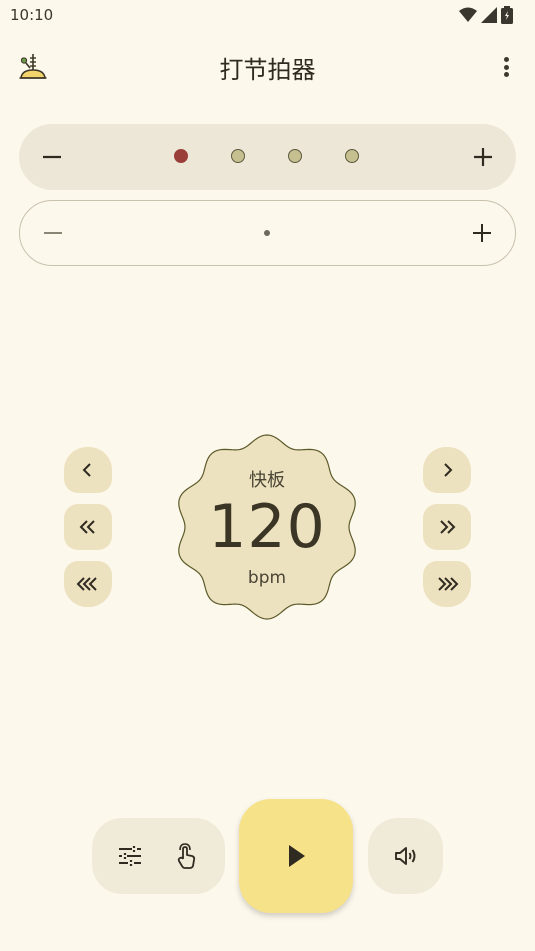 The image size is (535, 951). I want to click on tune-icon, so click(130, 856).